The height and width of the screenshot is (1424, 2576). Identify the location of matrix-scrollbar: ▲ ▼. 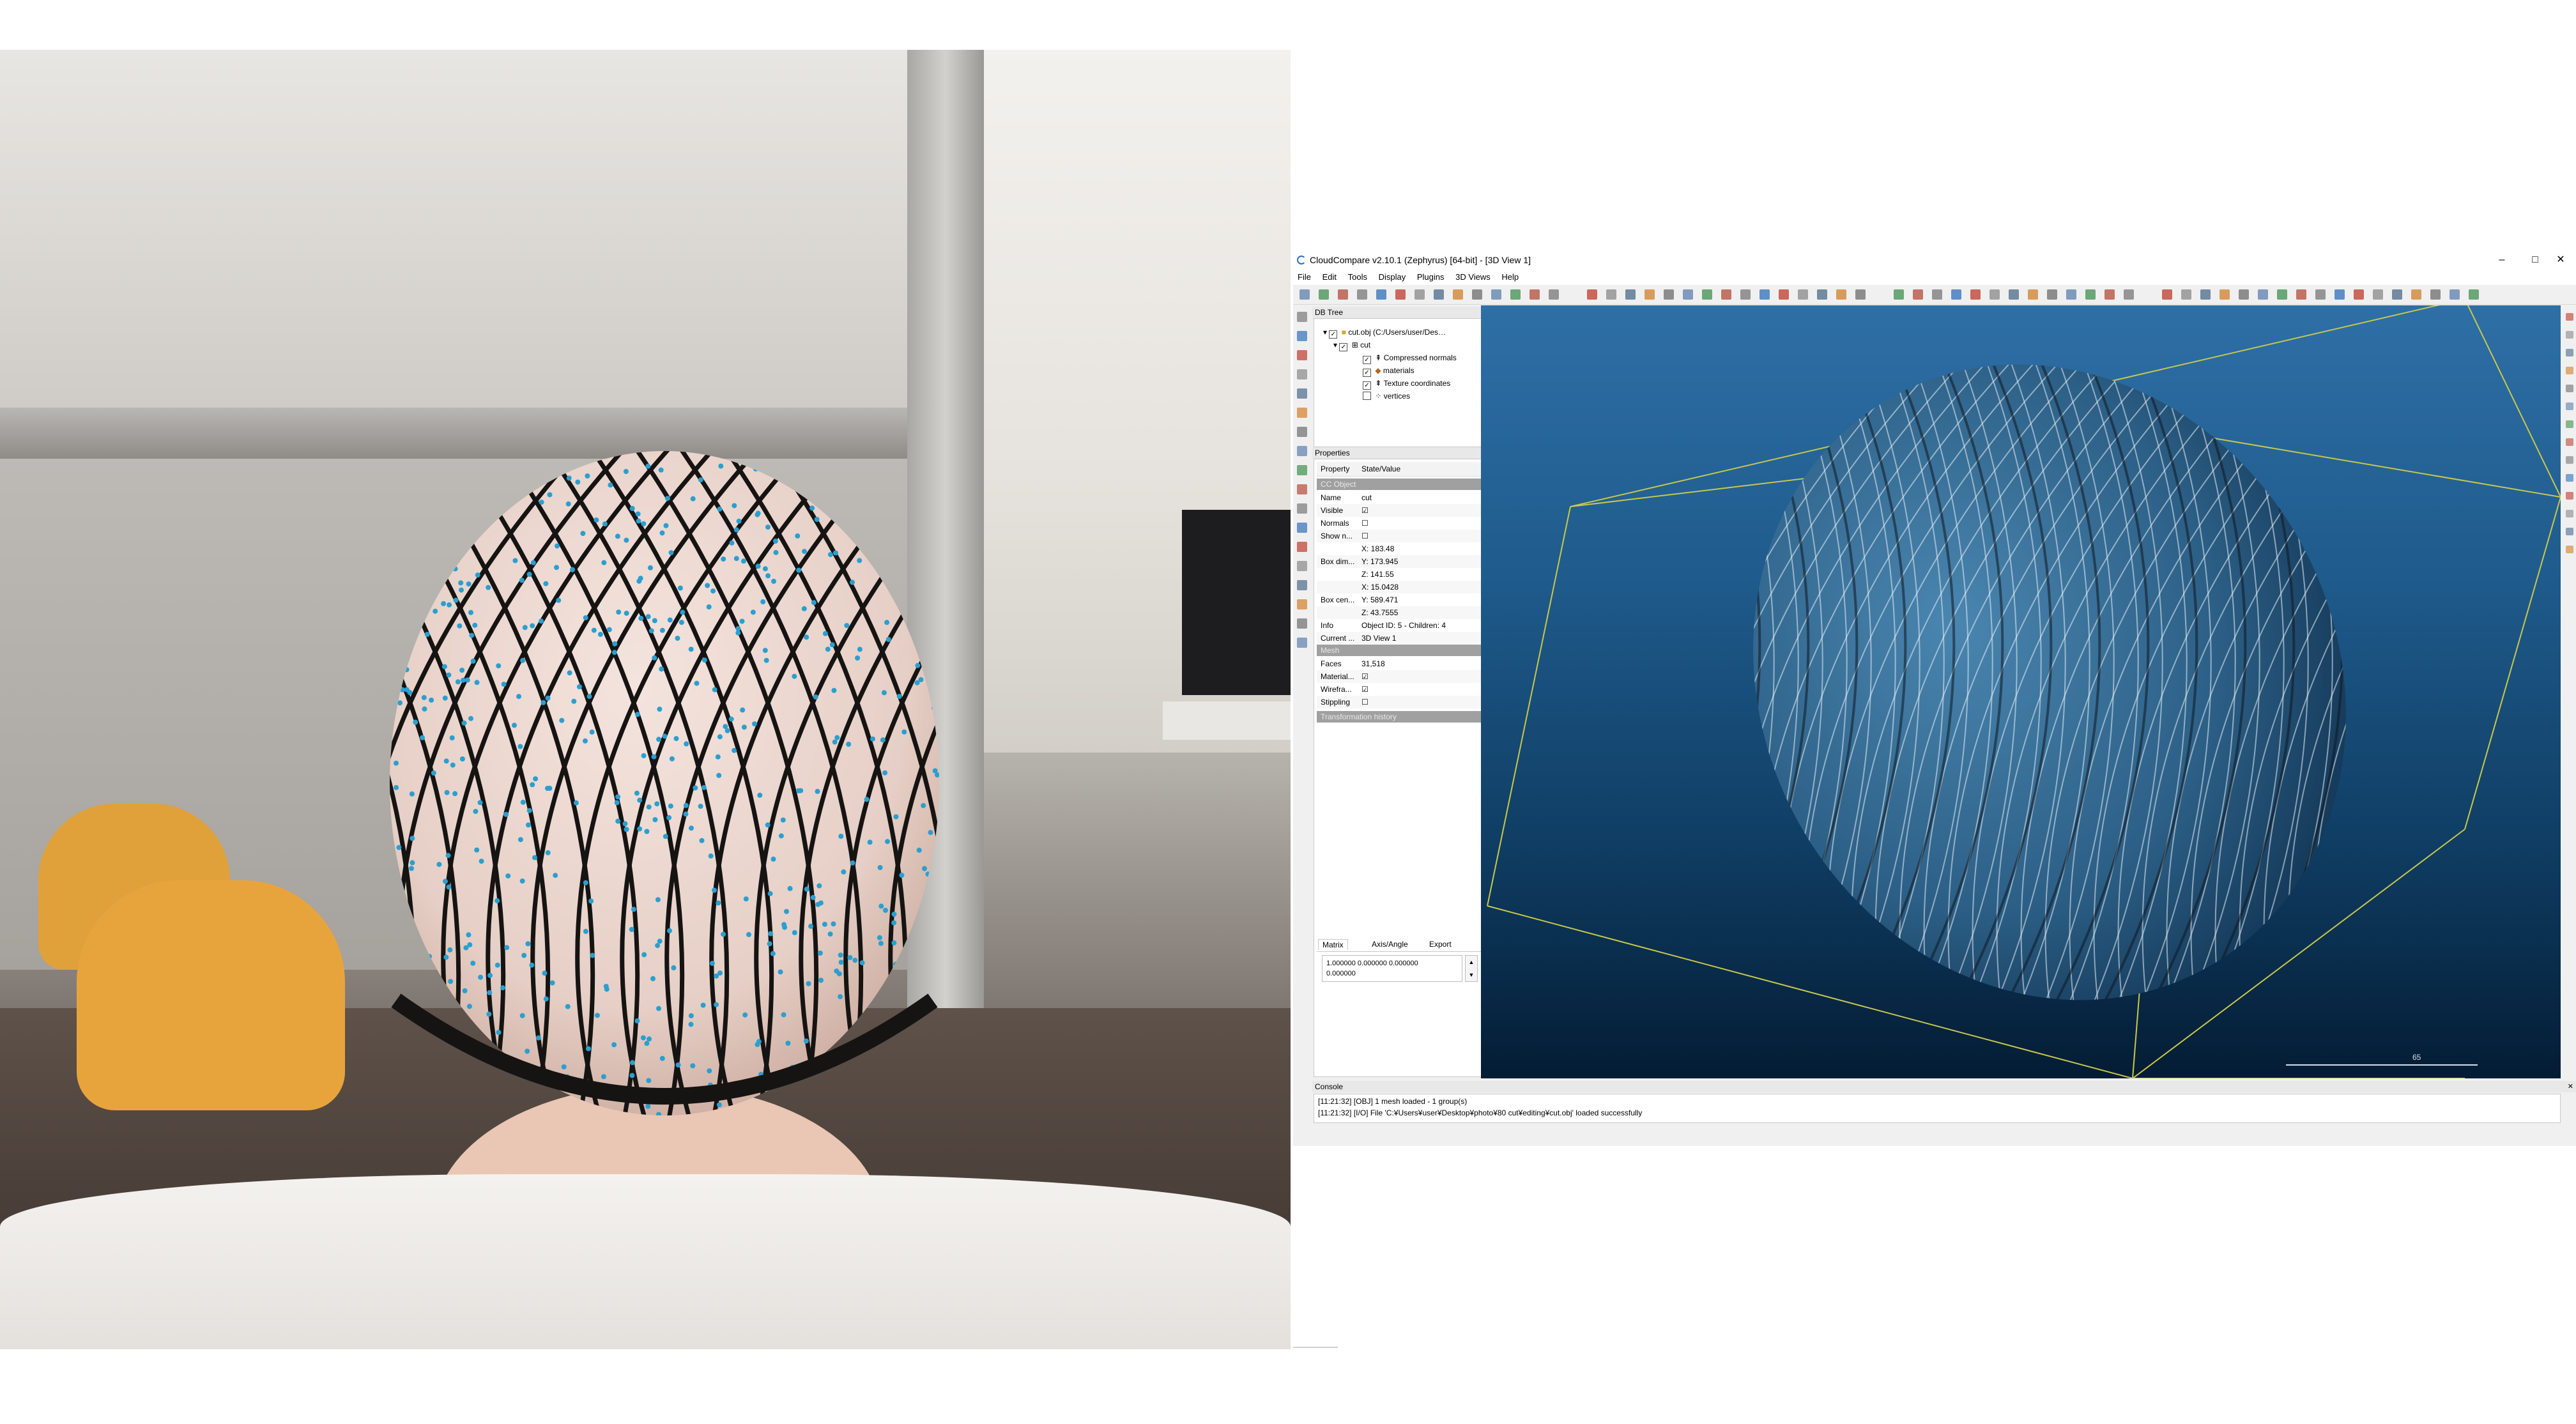
(1471, 969).